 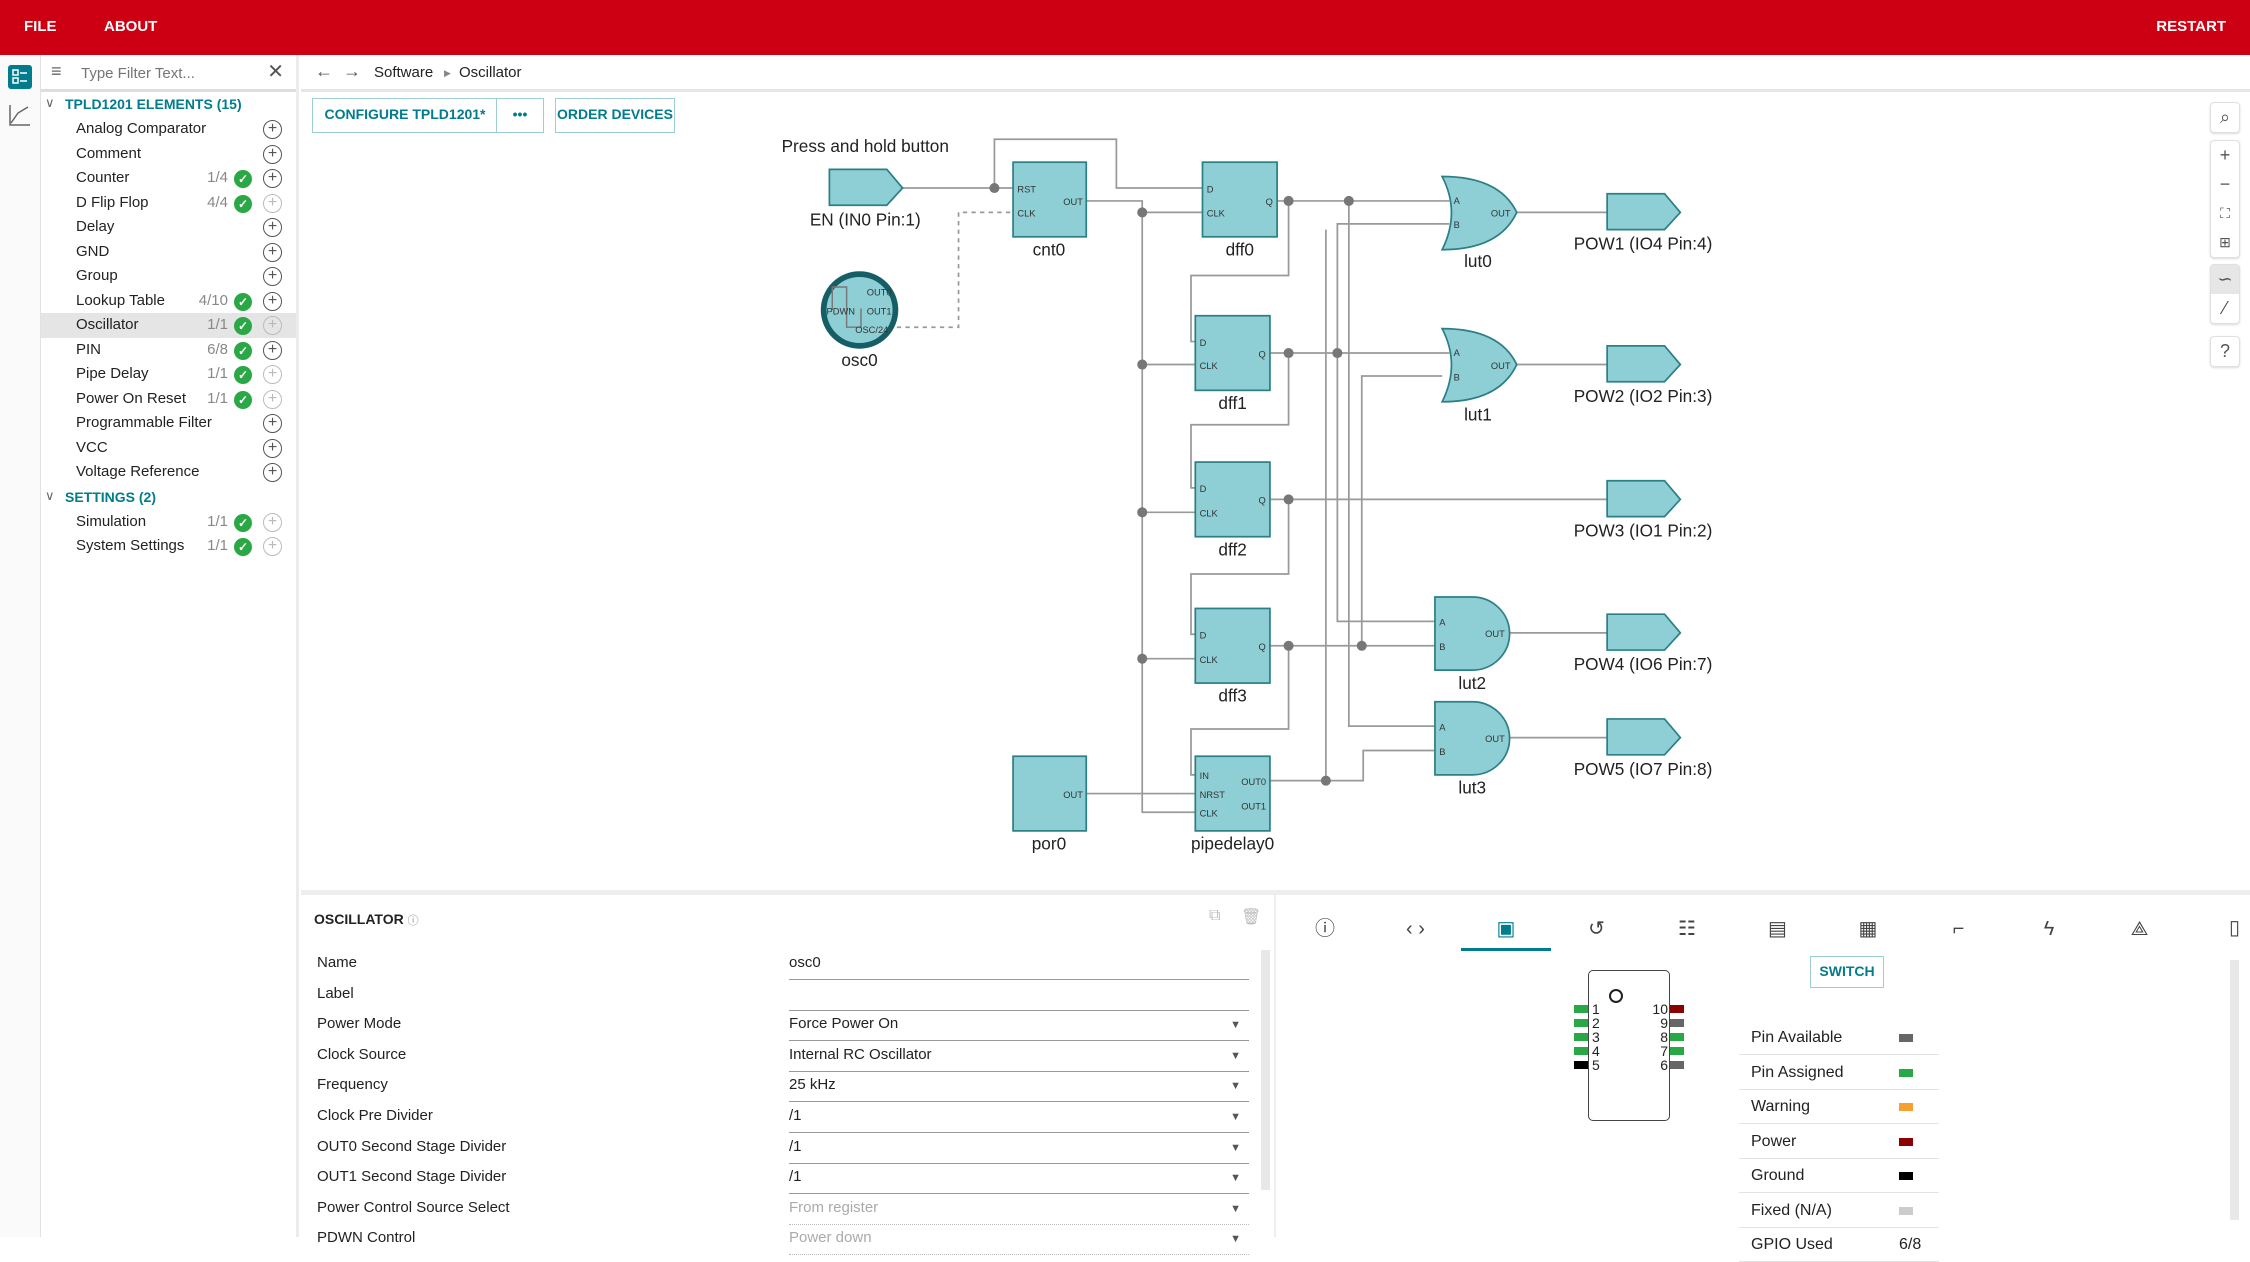 I want to click on sidebar-item: Delay +, so click(x=168, y=227).